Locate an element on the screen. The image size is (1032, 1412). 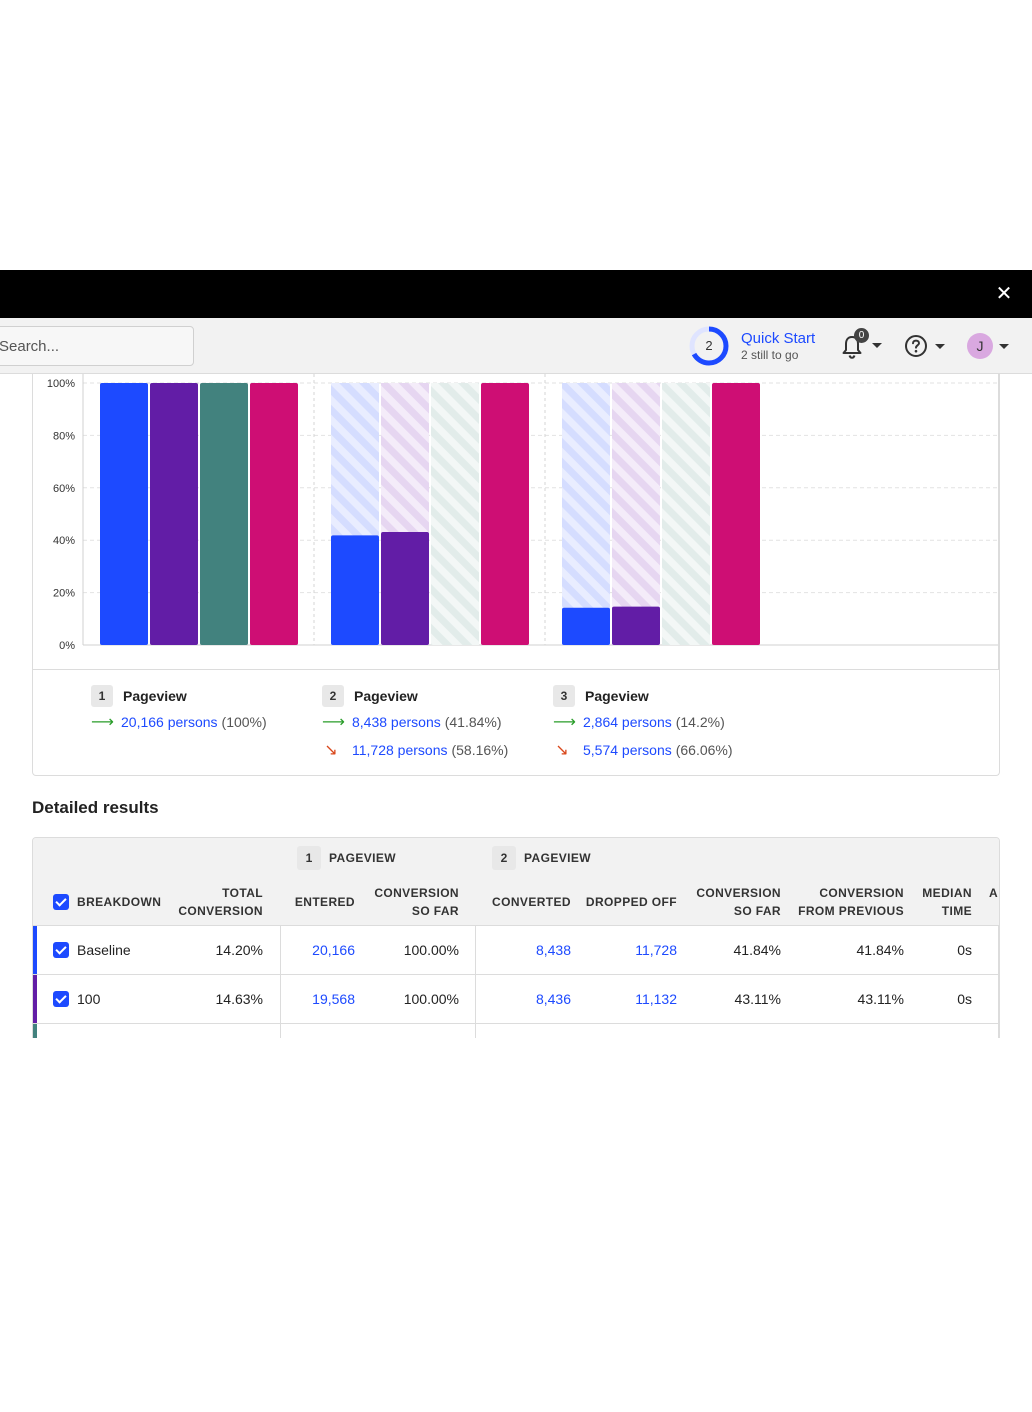
y-tick-label: 80% is located at coordinates (64, 436).